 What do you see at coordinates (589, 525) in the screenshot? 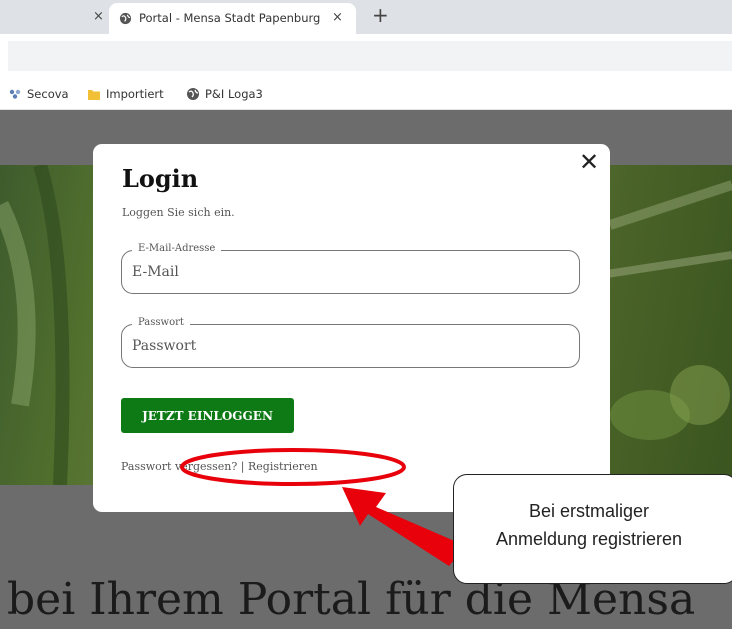
I see `callout-text: Bei erstmaliger Anmeldung registrieren` at bounding box center [589, 525].